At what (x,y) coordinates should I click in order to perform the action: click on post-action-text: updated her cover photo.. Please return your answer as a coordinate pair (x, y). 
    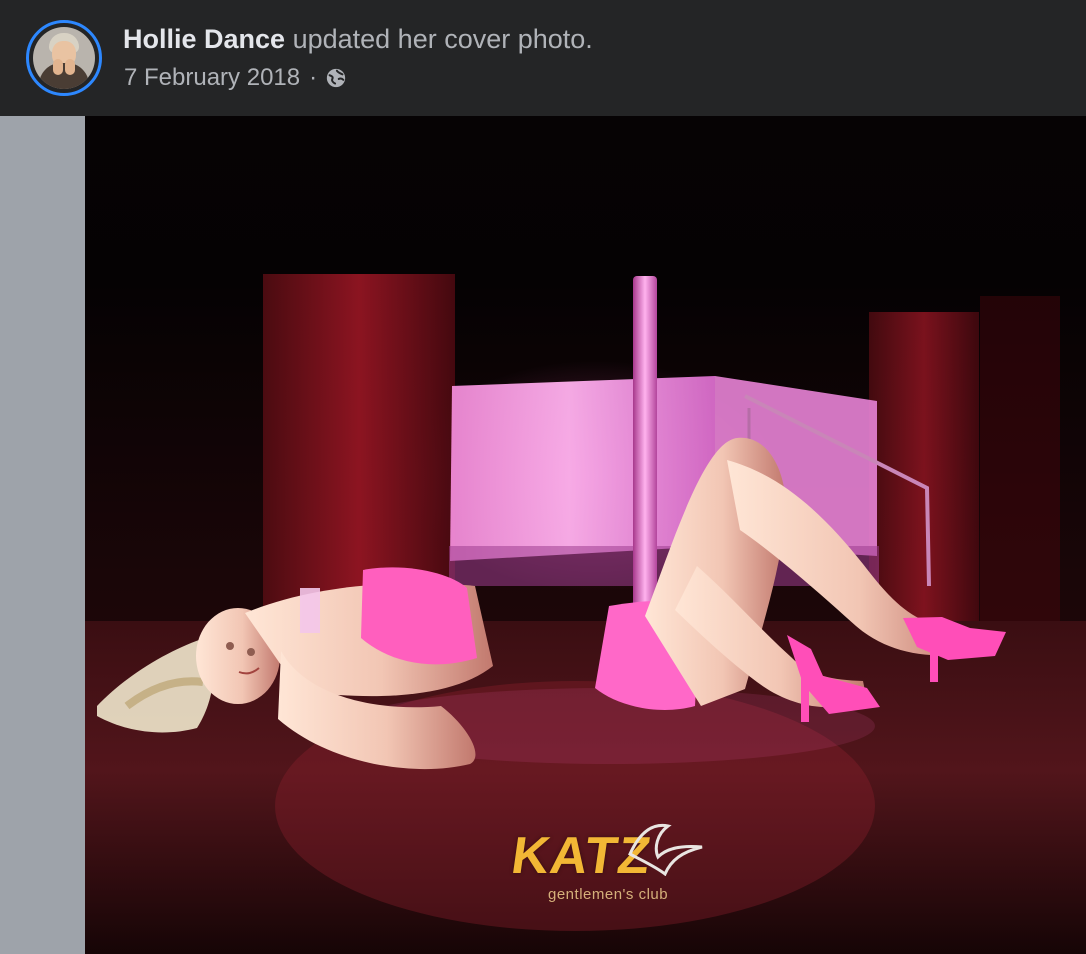
    Looking at the image, I should click on (442, 39).